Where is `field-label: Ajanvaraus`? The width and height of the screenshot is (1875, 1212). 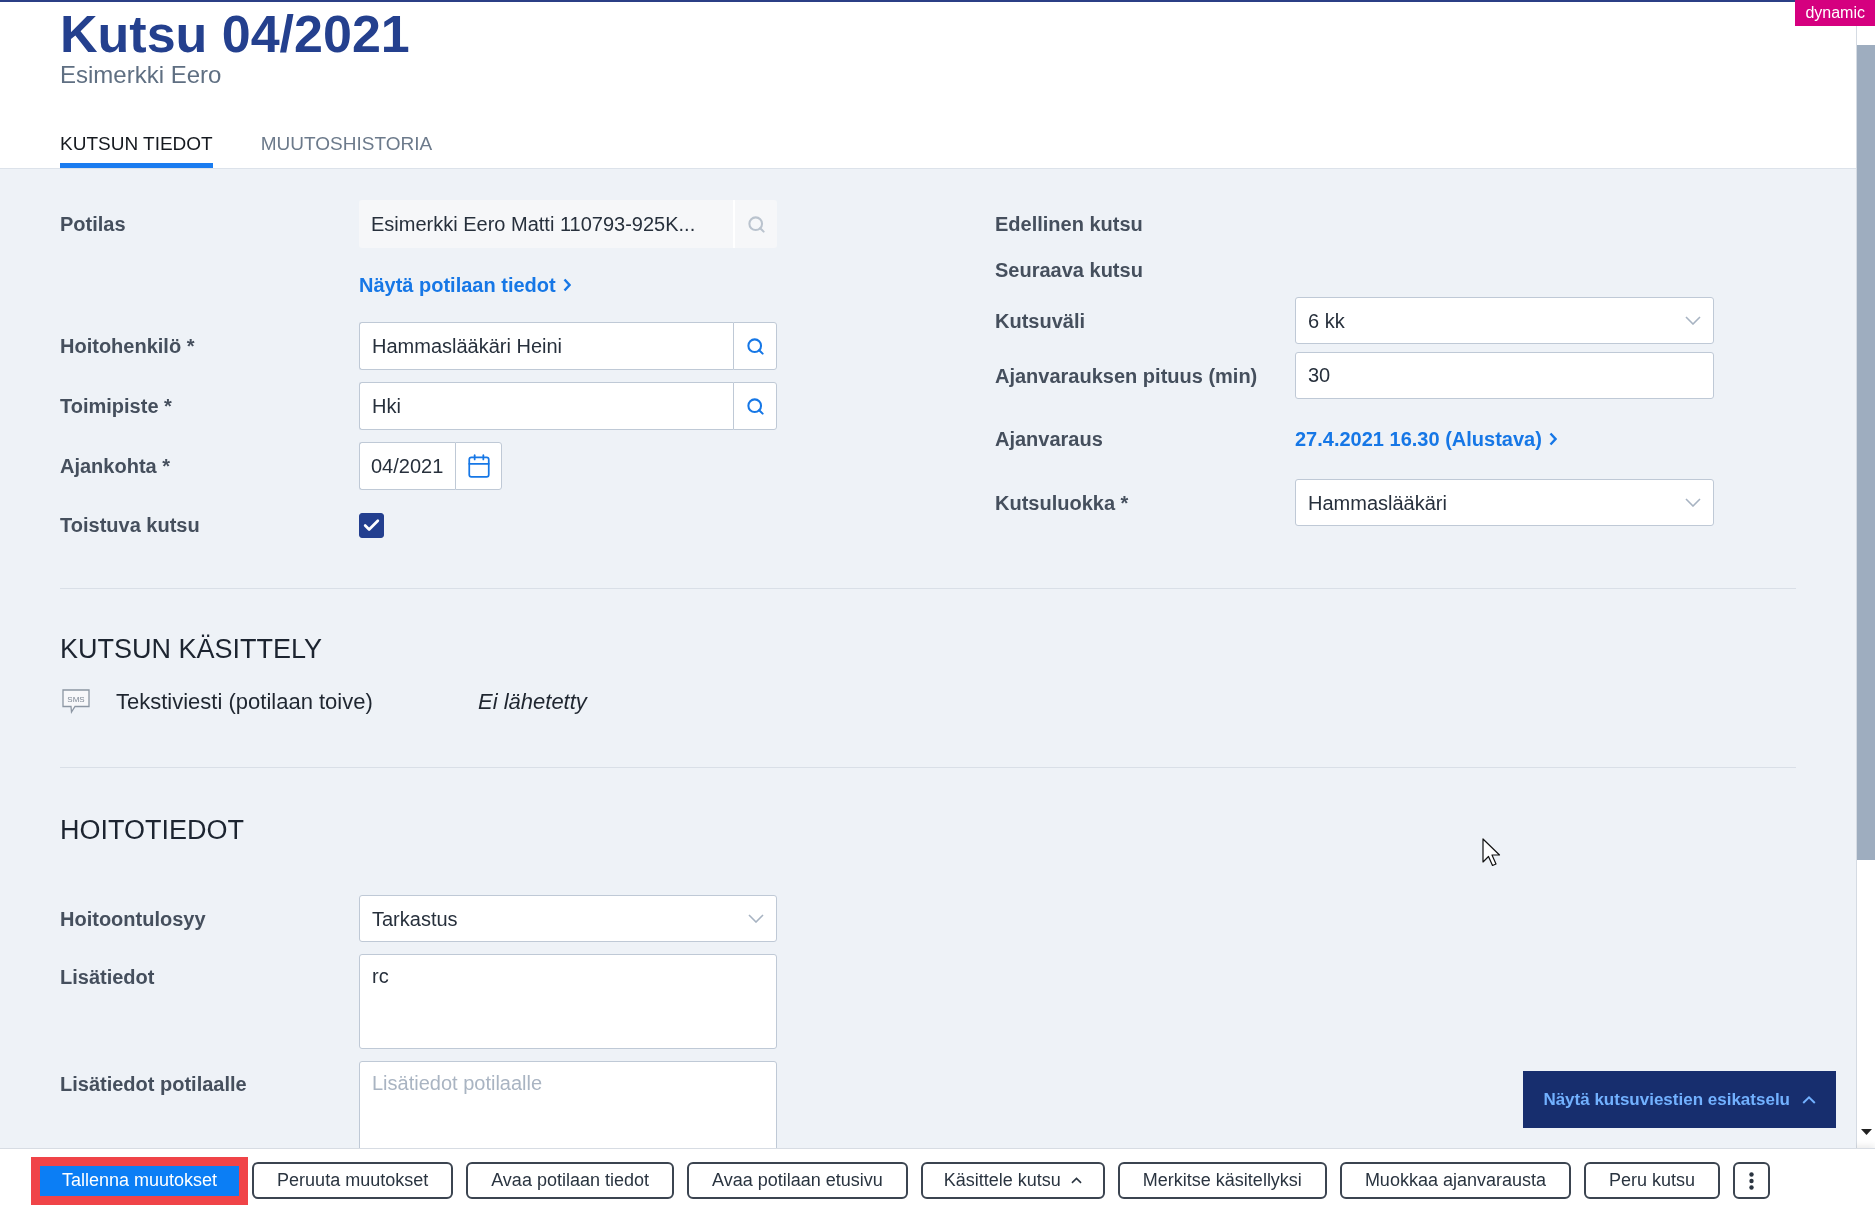
field-label: Ajanvaraus is located at coordinates (1049, 439).